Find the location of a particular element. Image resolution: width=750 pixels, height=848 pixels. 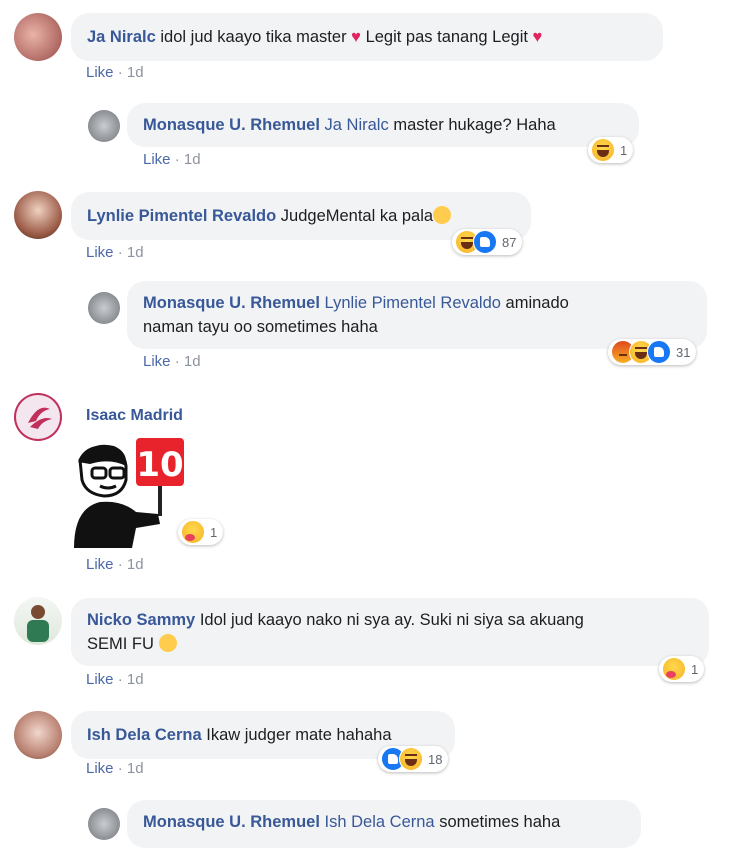

logo-icon is located at coordinates (40, 418).